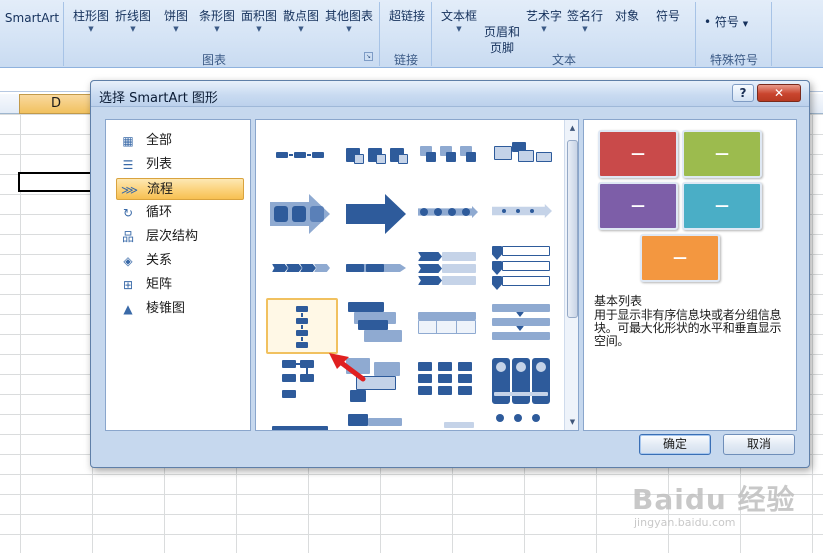 Image resolution: width=823 pixels, height=553 pixels. Describe the element at coordinates (180, 213) in the screenshot. I see `category-item-cycle: ↻ 循环` at that location.